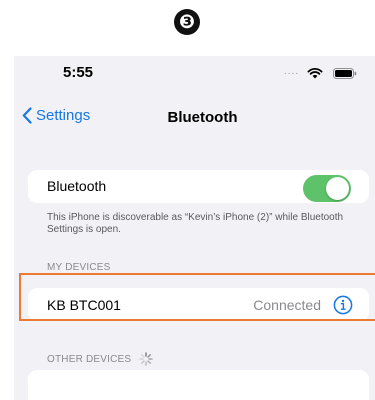 The image size is (375, 400). Describe the element at coordinates (202, 117) in the screenshot. I see `page-title: Bluetooth` at that location.